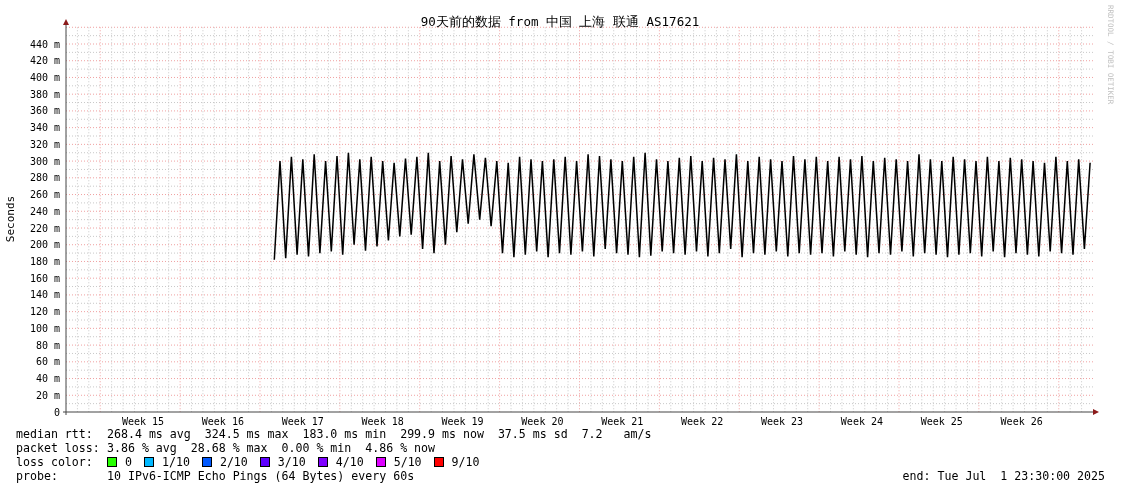 This screenshot has height=494, width=1121. What do you see at coordinates (44, 61) in the screenshot?
I see `axis-label: 420 m` at bounding box center [44, 61].